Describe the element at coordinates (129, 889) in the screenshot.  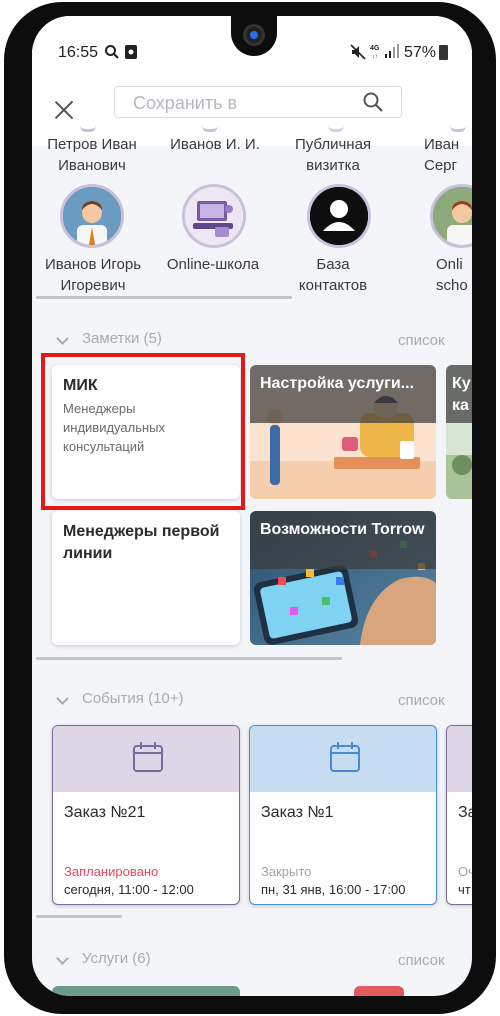
I see `event-time: сегодня, 11:00 - 12:00` at that location.